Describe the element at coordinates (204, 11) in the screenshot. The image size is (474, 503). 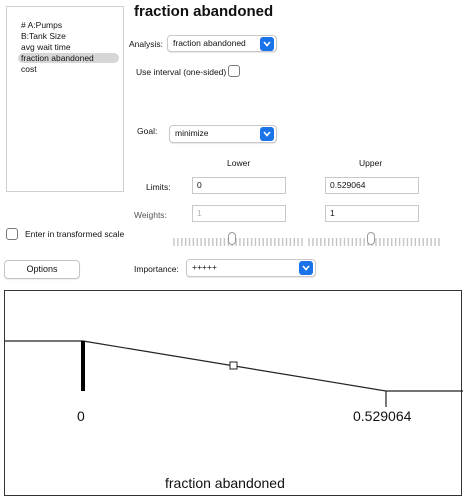
I see `page-title: fraction abandoned` at that location.